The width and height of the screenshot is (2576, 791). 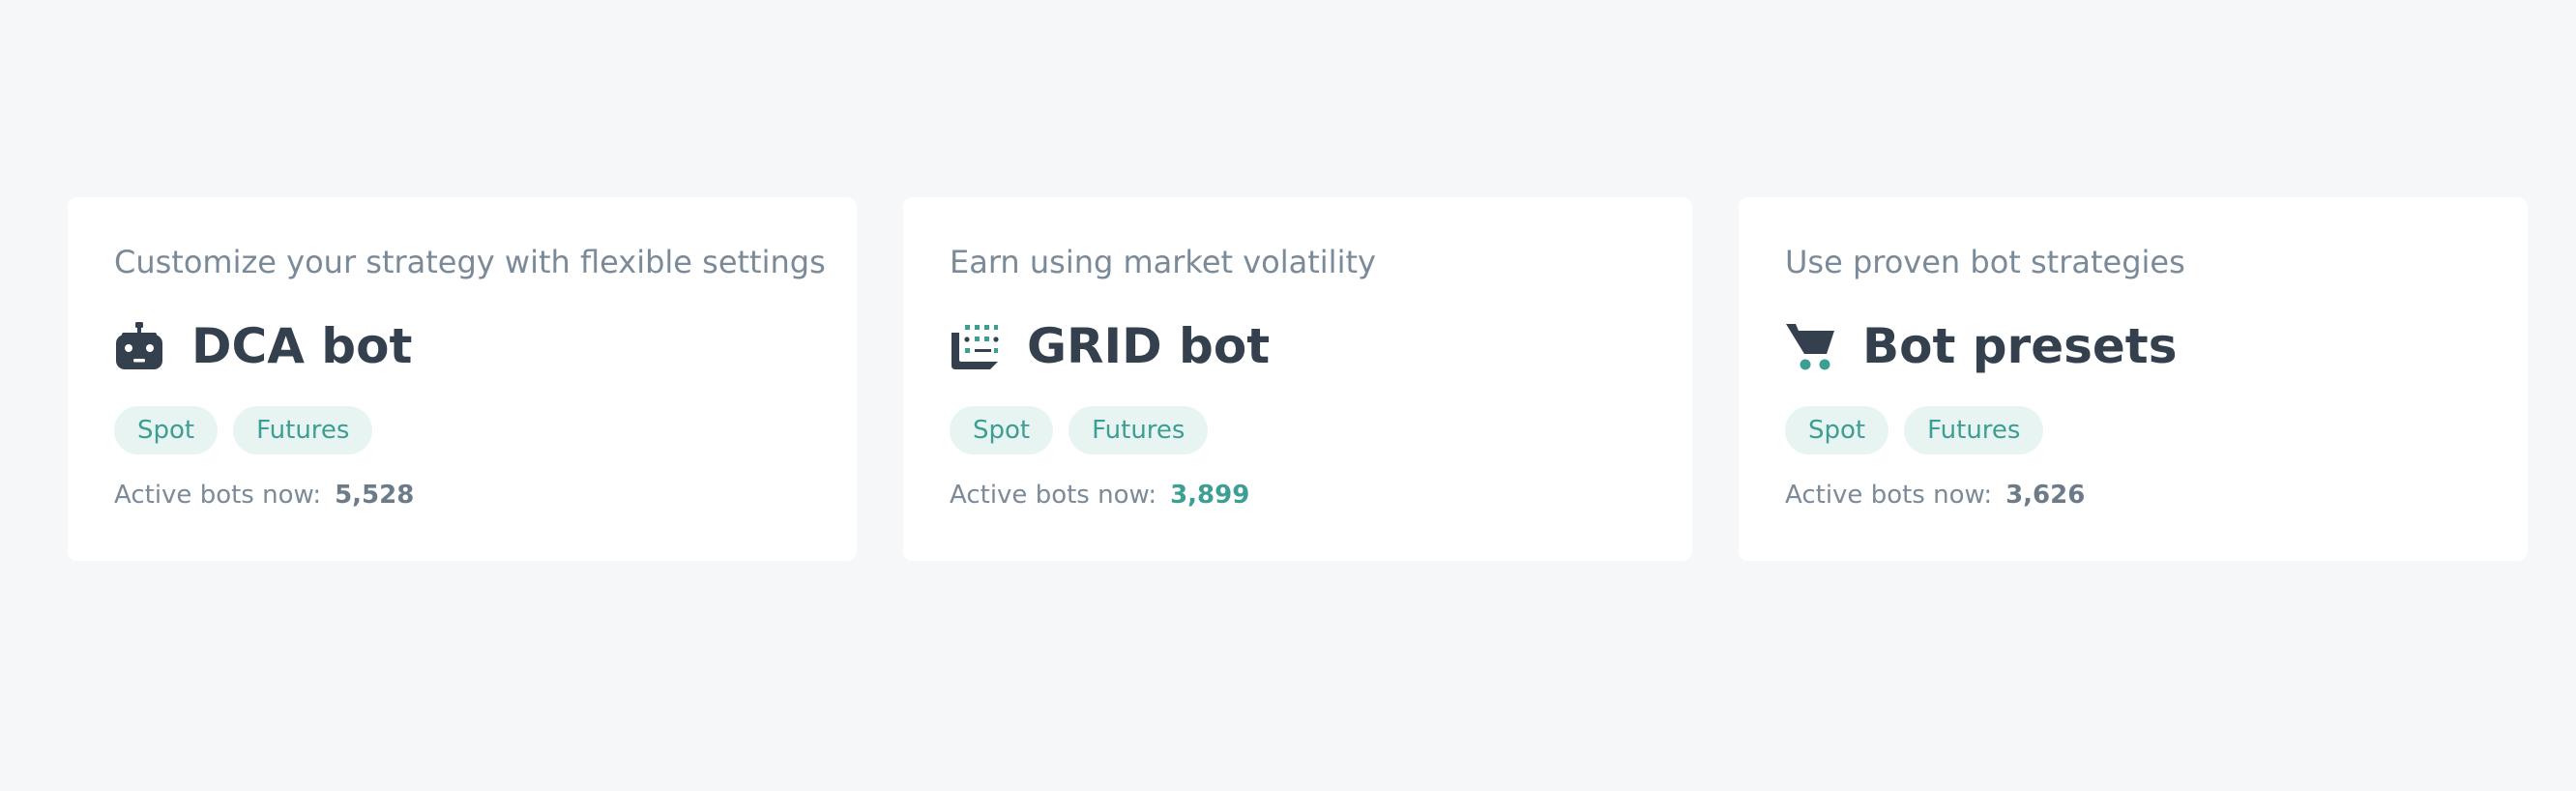 I want to click on card-subtitle: Earn using market volatility, so click(x=1163, y=262).